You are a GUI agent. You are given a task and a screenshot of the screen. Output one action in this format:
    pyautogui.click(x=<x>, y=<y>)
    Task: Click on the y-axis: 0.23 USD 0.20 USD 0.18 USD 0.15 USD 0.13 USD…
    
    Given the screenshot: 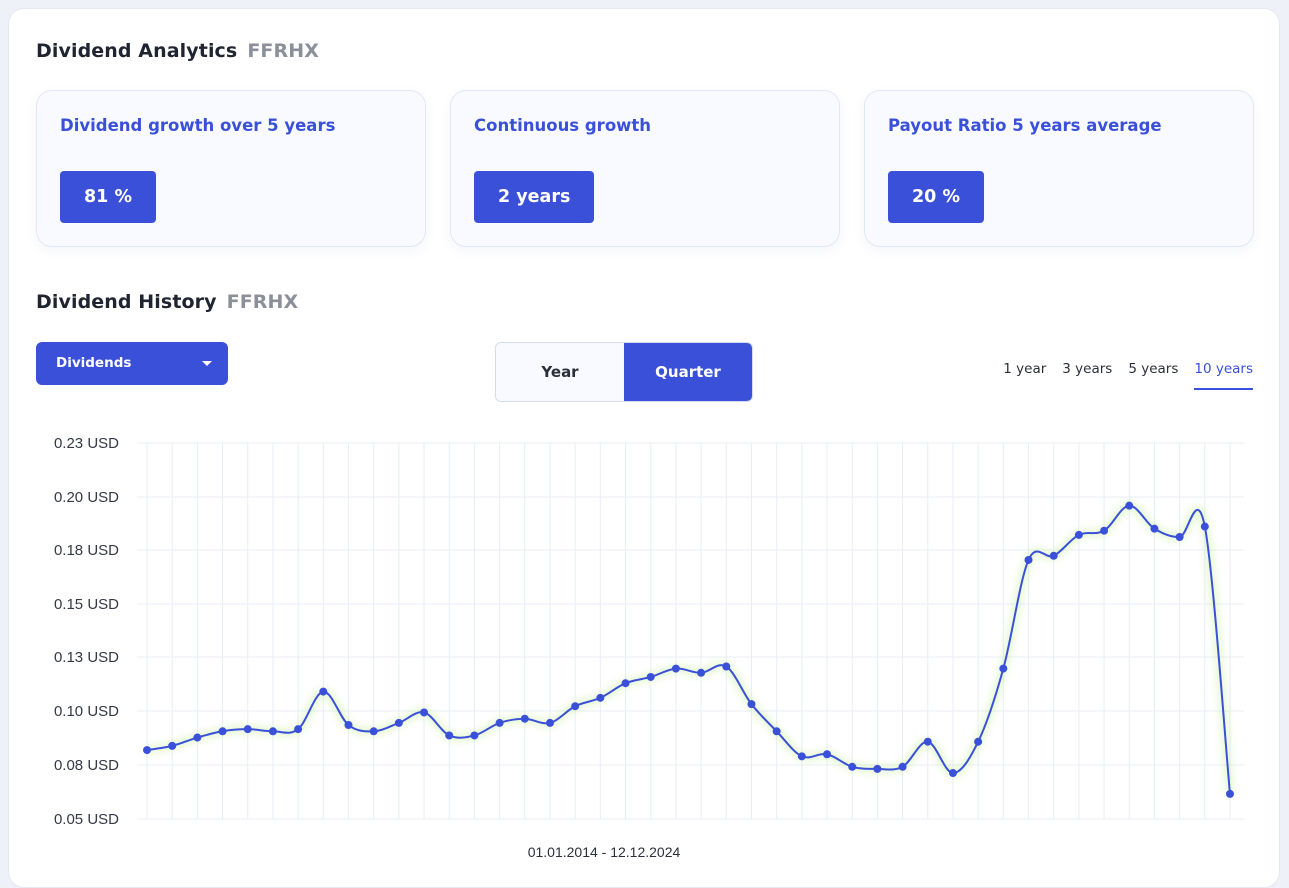 What is the action you would take?
    pyautogui.click(x=86, y=631)
    